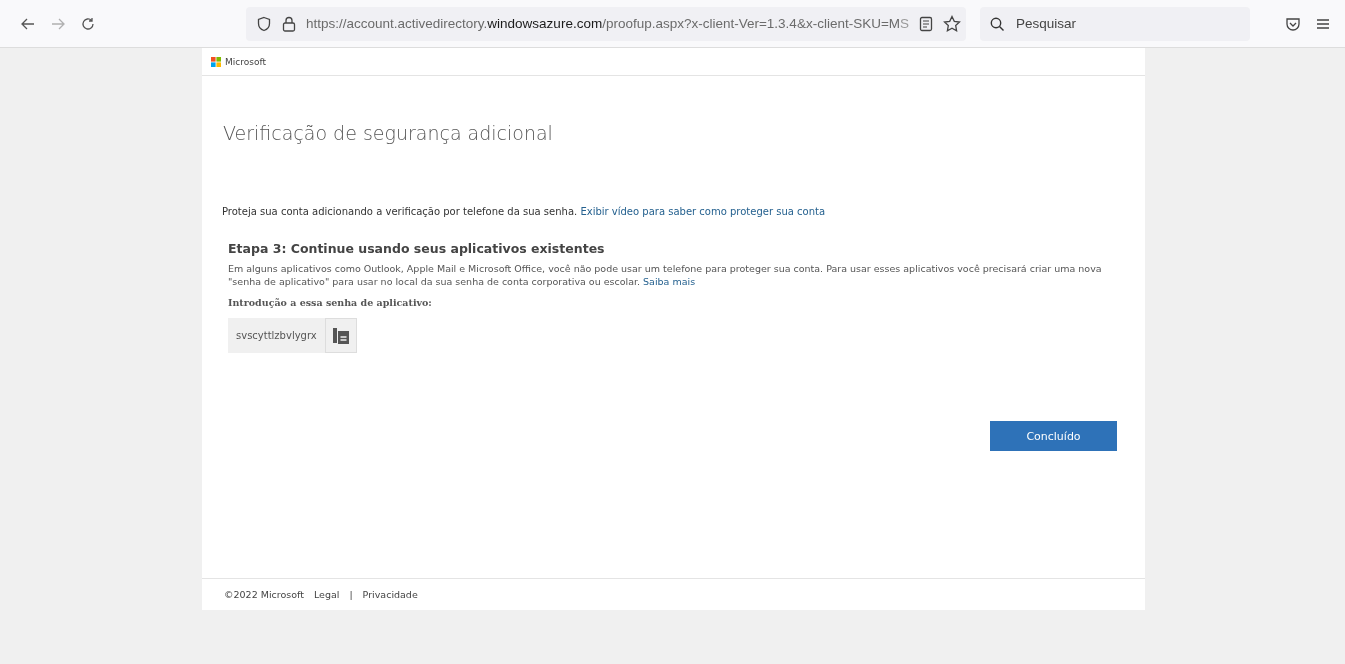 The height and width of the screenshot is (664, 1345). I want to click on footer-link: Legal, so click(326, 594).